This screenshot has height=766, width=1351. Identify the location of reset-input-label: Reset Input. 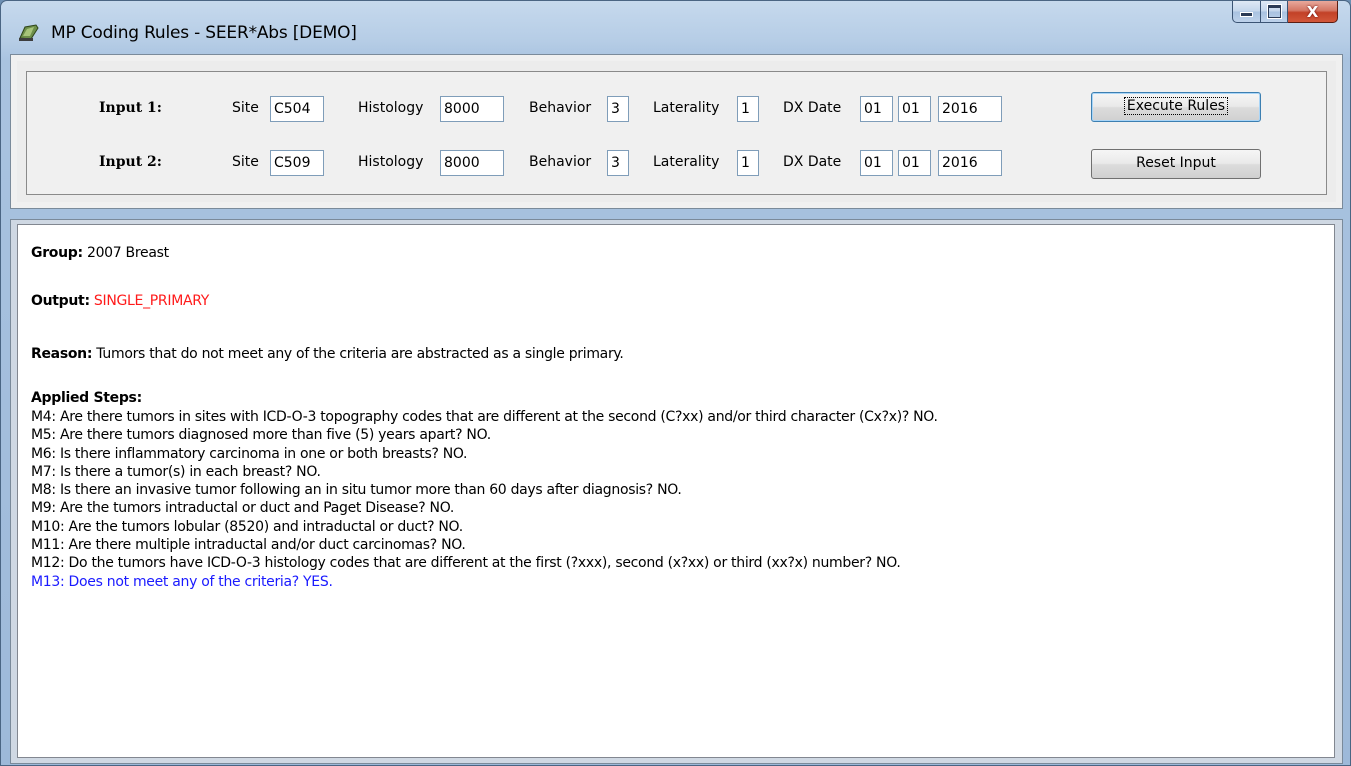
(1176, 163).